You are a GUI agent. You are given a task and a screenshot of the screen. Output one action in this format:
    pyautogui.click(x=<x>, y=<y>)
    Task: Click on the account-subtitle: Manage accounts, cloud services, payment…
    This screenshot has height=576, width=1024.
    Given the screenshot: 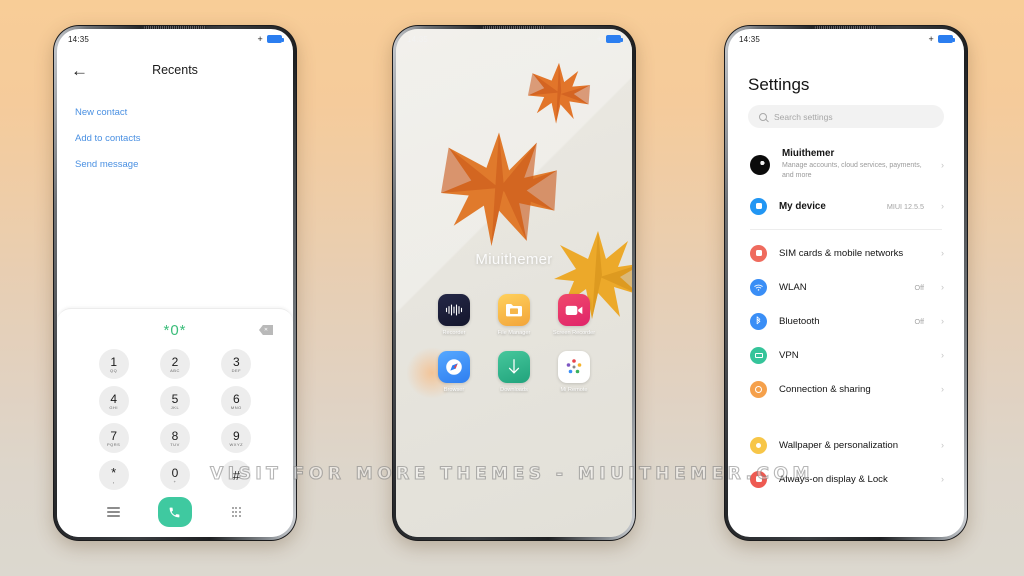 What is the action you would take?
    pyautogui.click(x=852, y=171)
    